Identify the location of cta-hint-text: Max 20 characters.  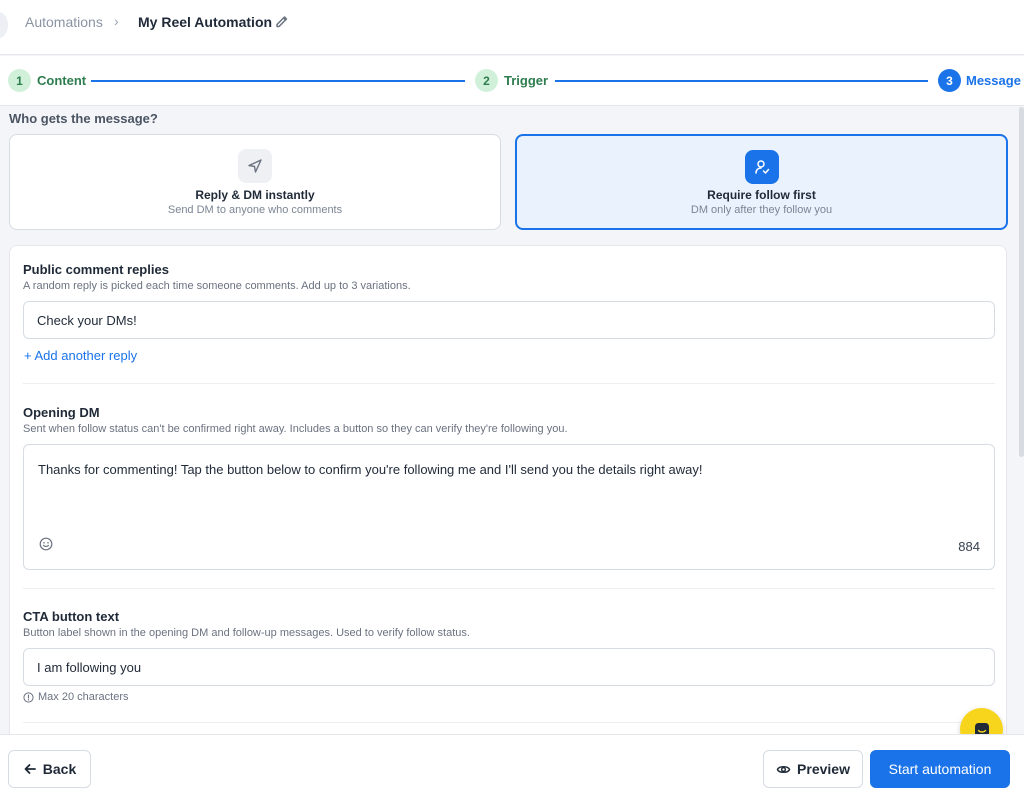
(83, 697).